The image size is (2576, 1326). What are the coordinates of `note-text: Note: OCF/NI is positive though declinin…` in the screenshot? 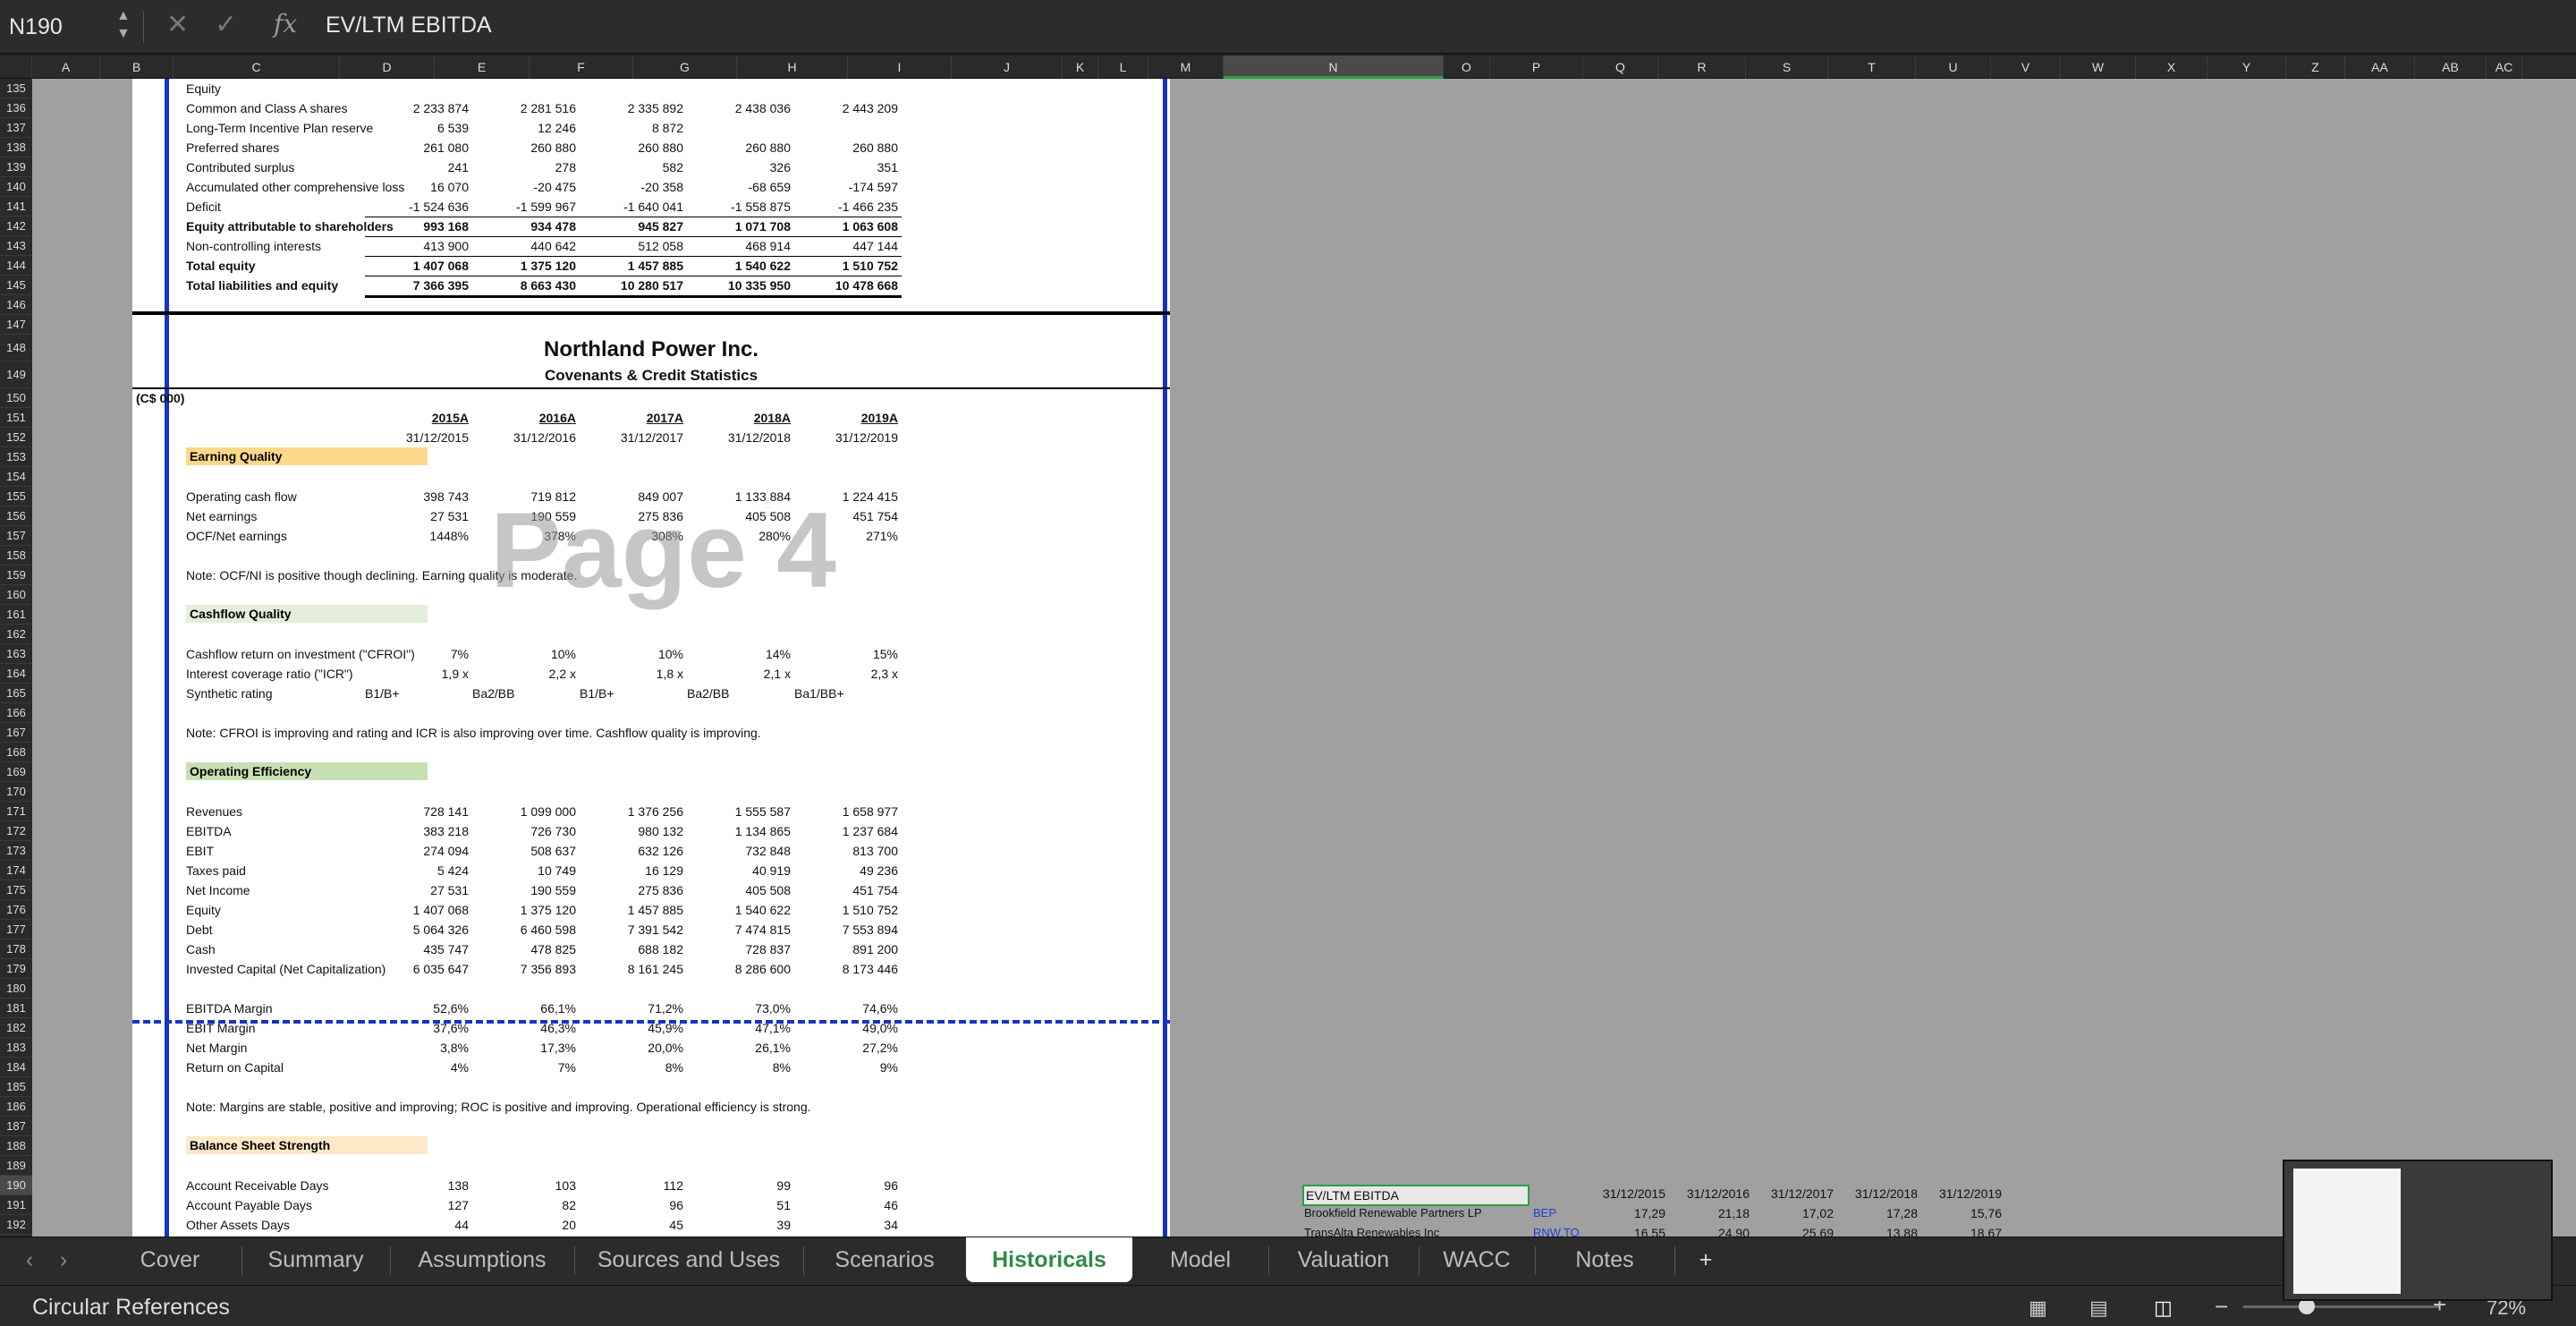 It's located at (381, 575).